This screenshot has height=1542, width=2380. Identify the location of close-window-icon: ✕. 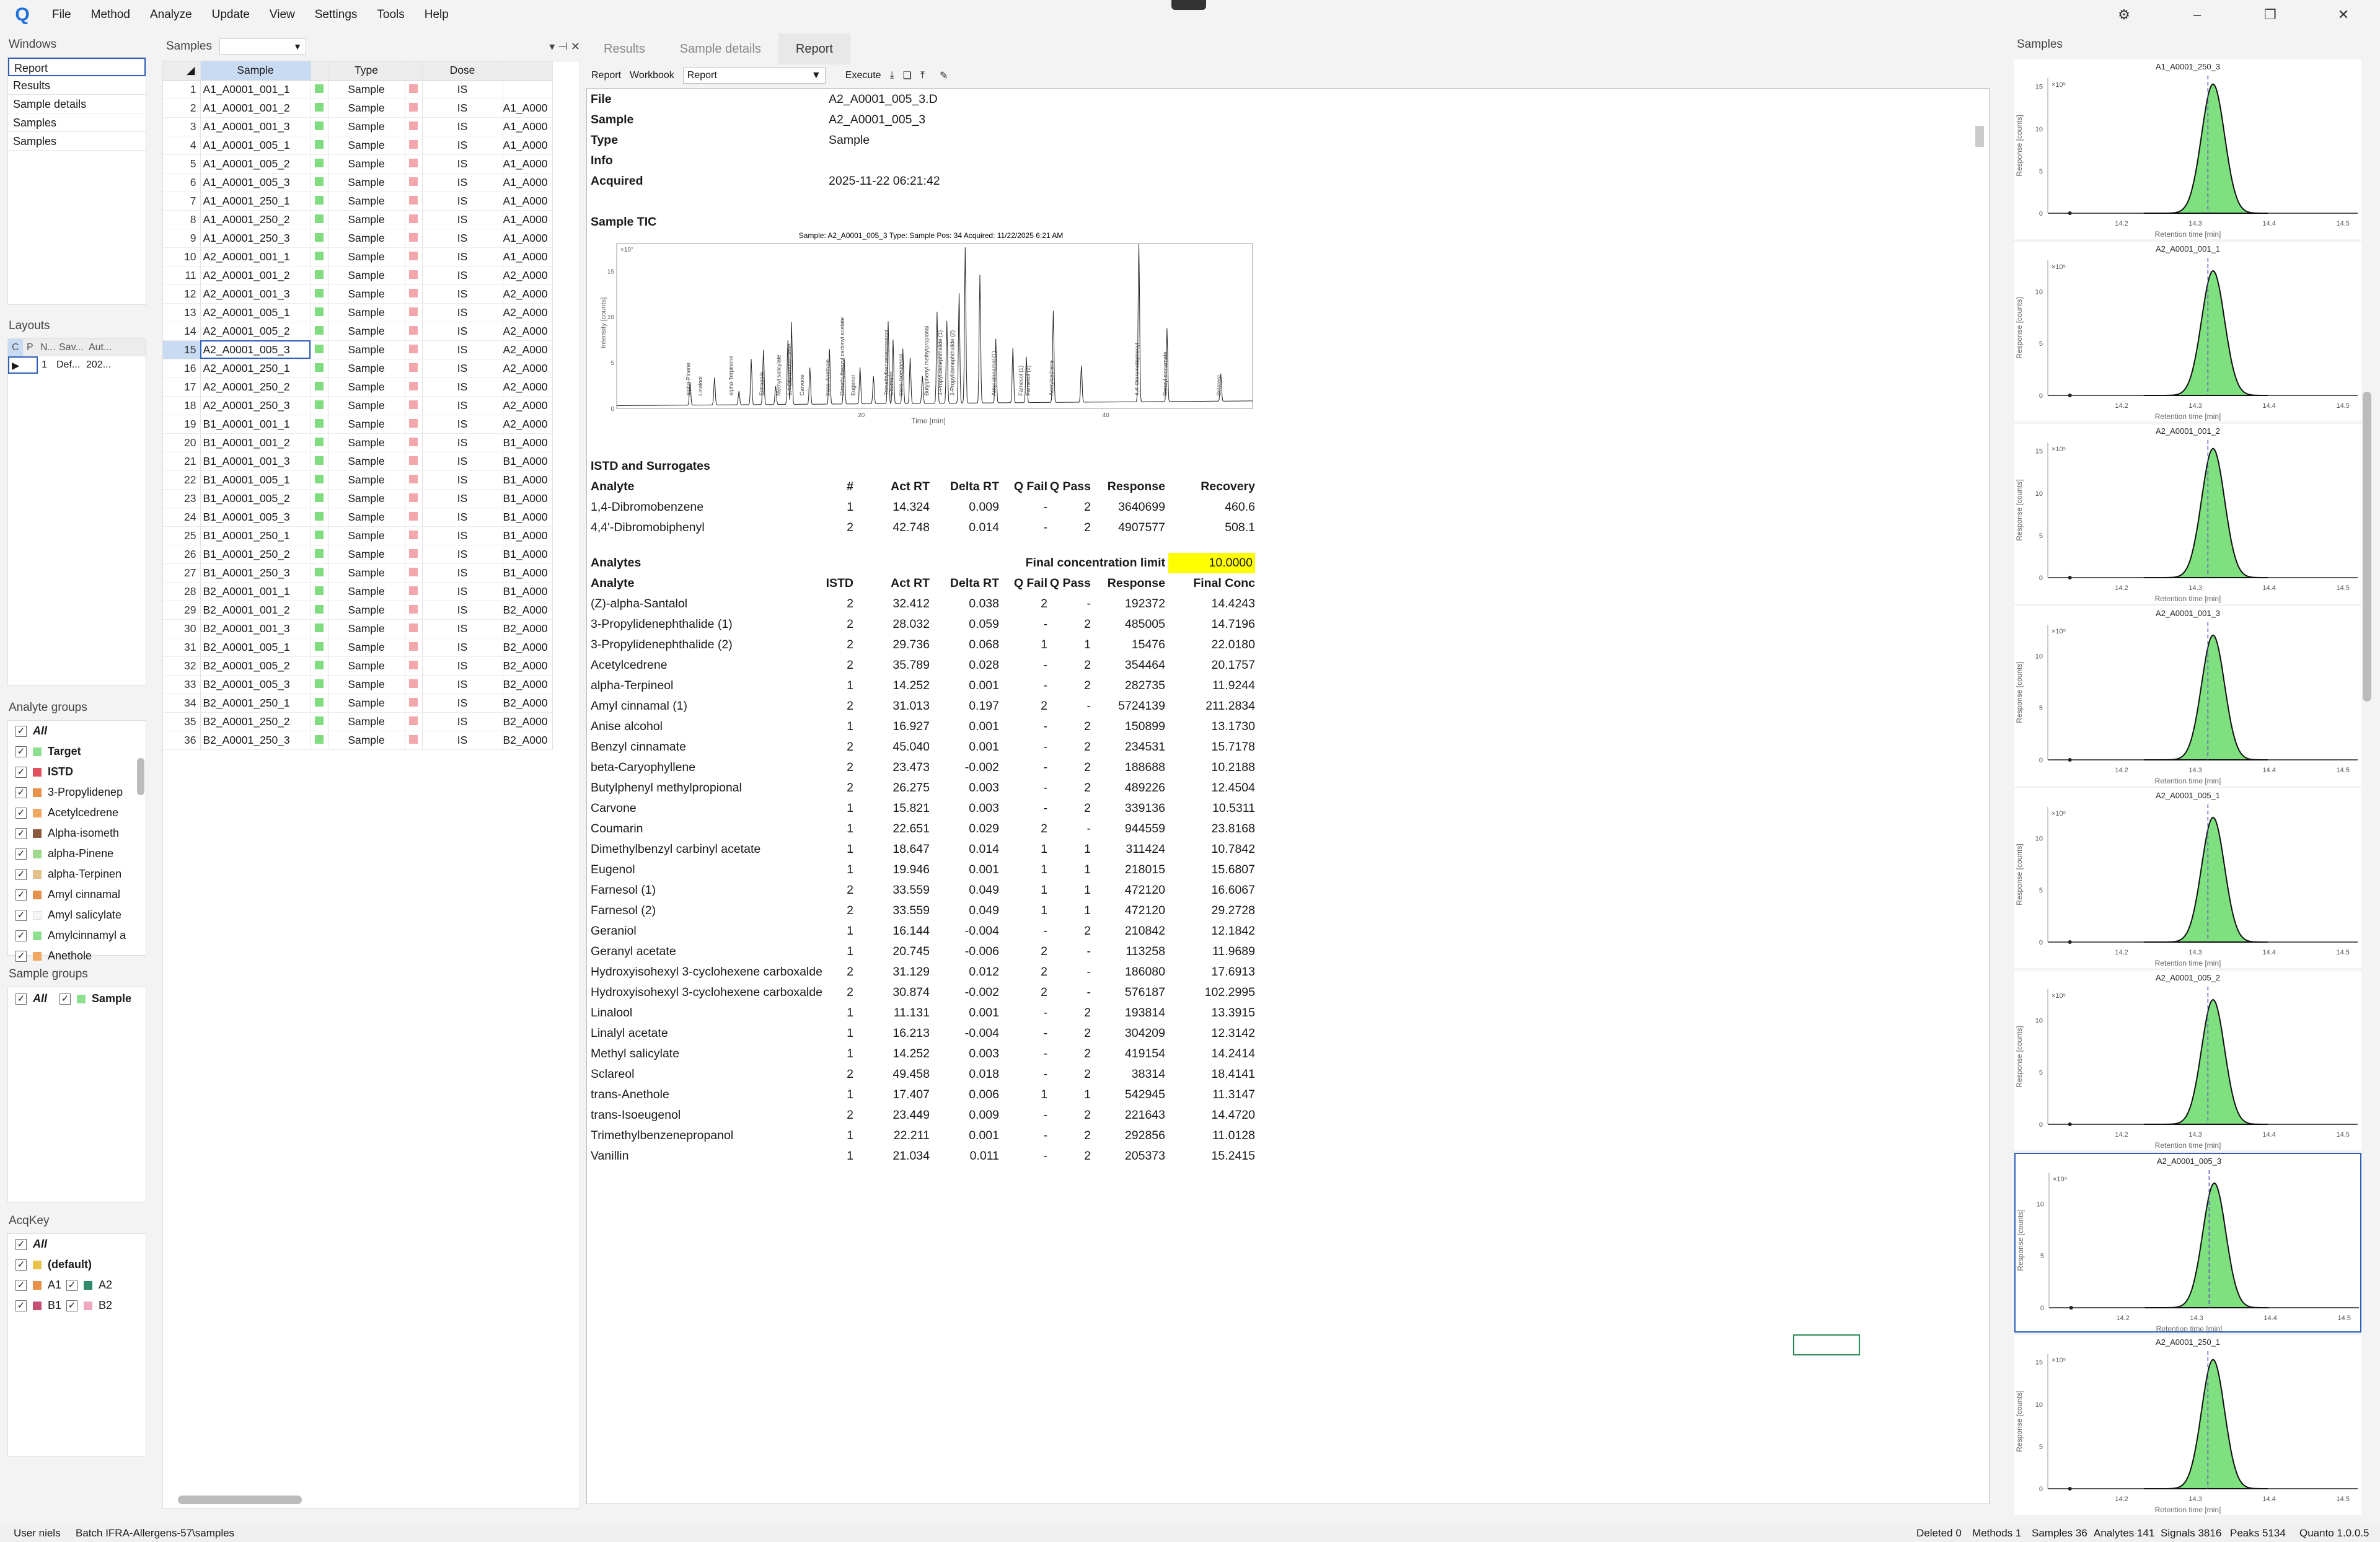
(2343, 15).